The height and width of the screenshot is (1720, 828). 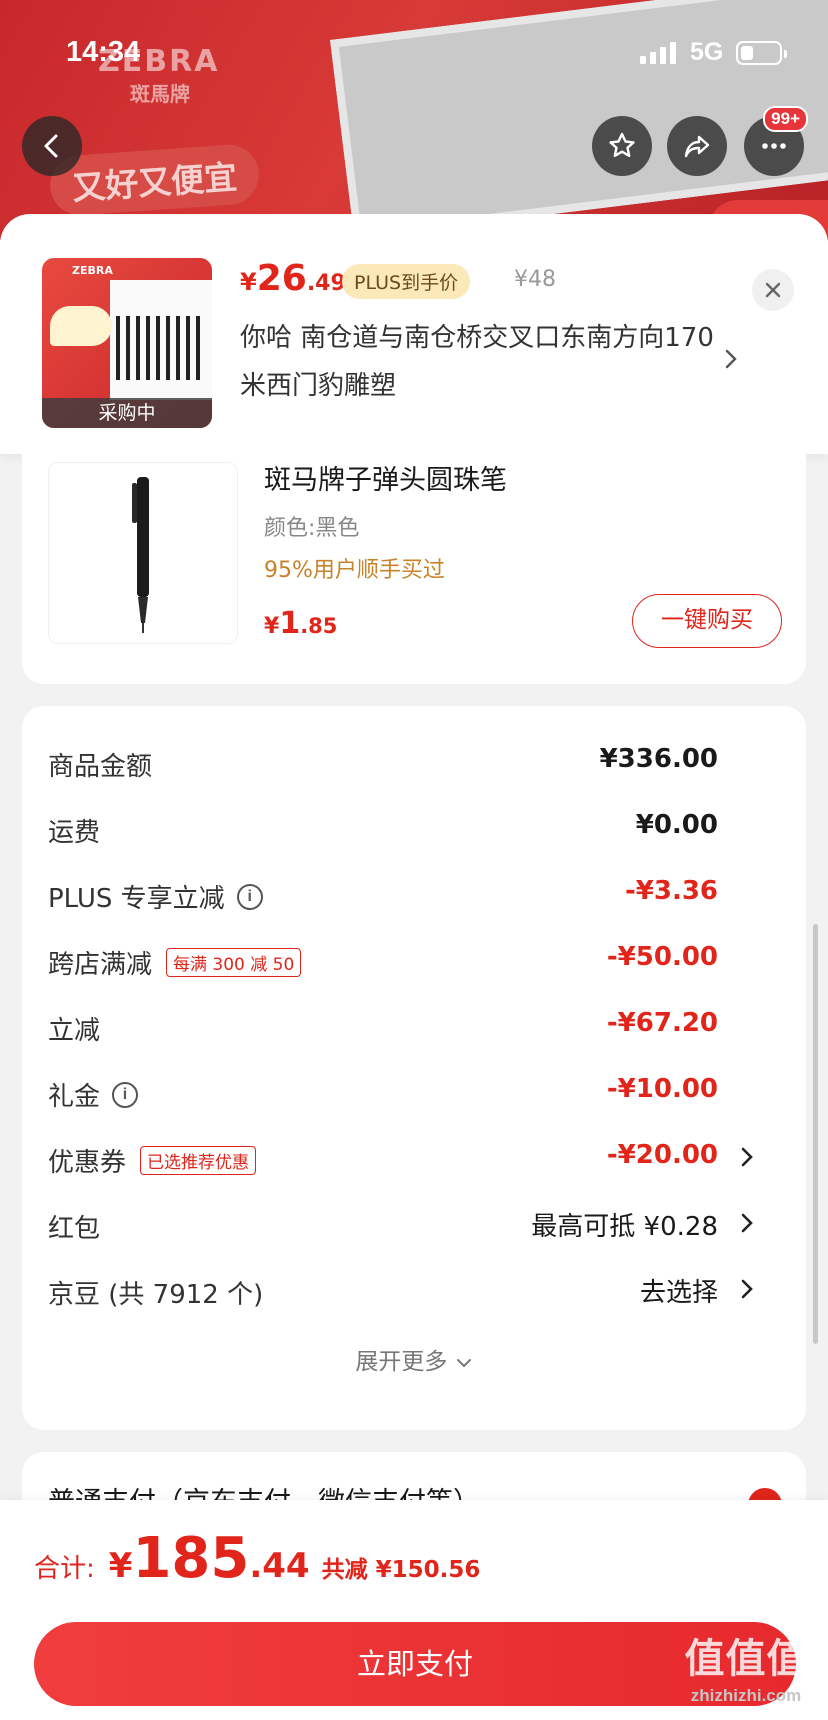 I want to click on fee-row-goods: 商品金额 ¥336.00, so click(x=427, y=763).